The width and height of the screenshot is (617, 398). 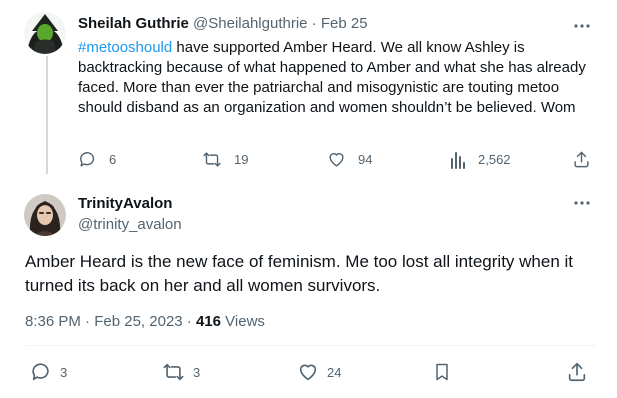 I want to click on tweet1-views-button: 2,562, so click(x=480, y=159).